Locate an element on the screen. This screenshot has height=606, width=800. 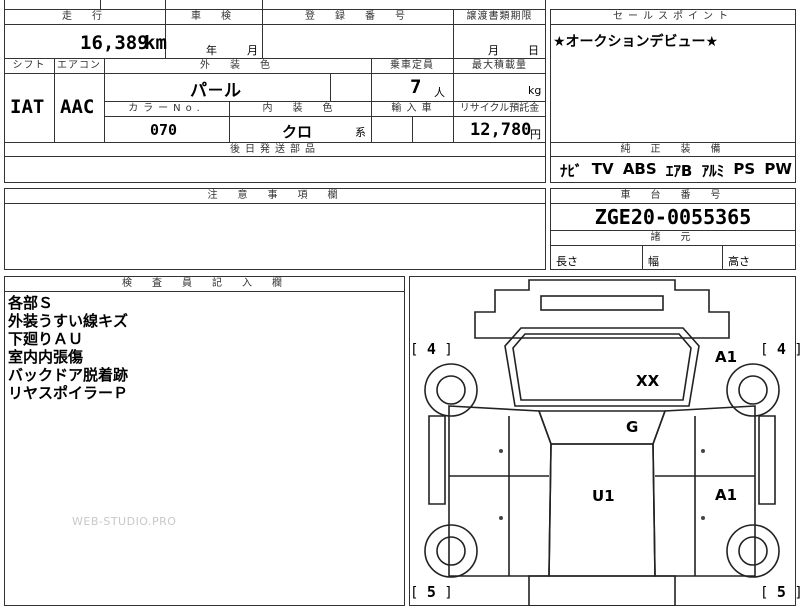
remark-line: 室内内張傷 is located at coordinates (46, 357).